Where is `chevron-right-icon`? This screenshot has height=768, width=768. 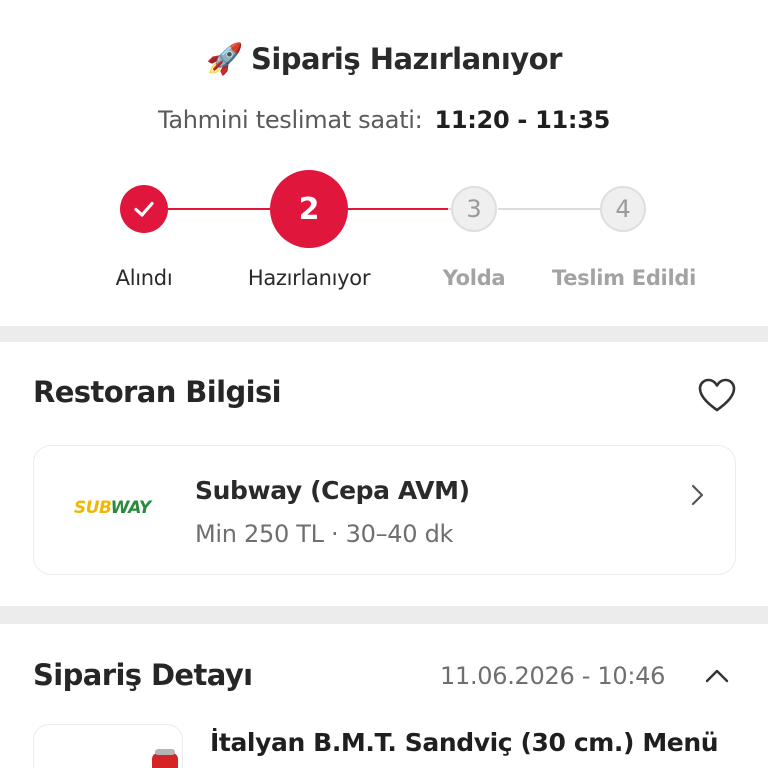
chevron-right-icon is located at coordinates (697, 495).